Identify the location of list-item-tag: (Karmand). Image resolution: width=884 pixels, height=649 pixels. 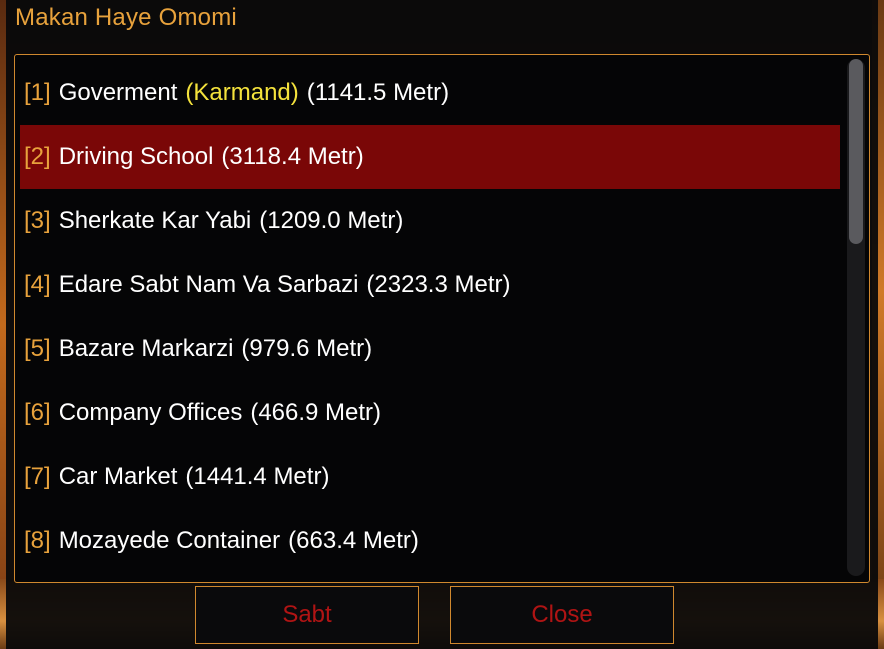
(242, 92).